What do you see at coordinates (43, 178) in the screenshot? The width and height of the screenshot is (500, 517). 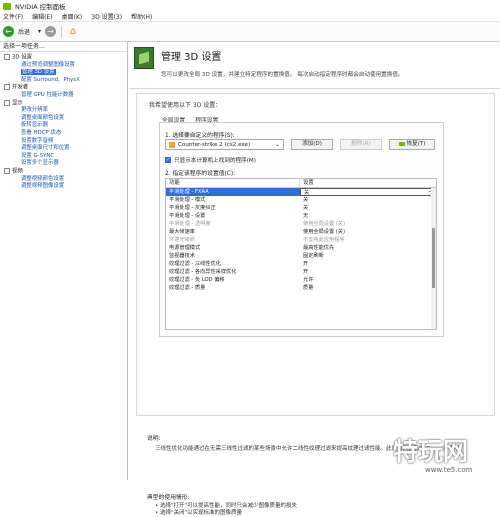 I see `tree-item-label: 调整视频颜色设置` at bounding box center [43, 178].